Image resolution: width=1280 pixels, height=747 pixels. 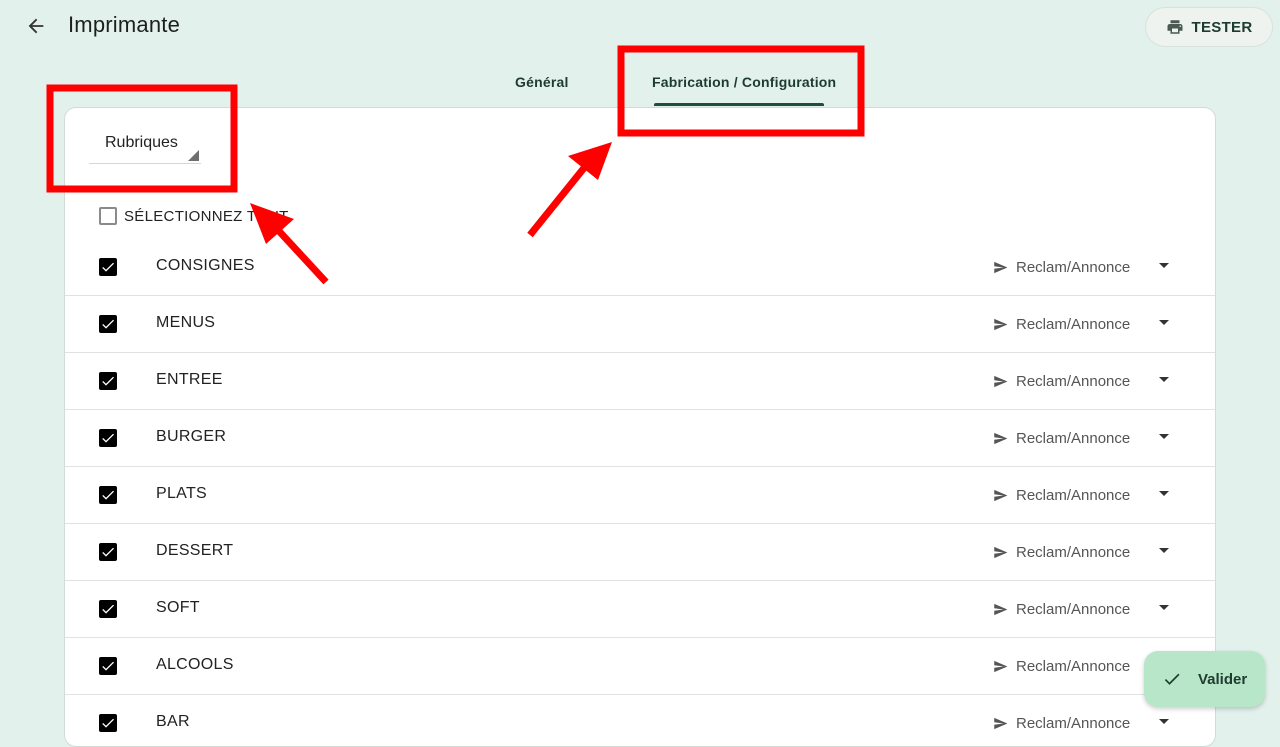 I want to click on row-name: ALCOOLS, so click(x=195, y=664).